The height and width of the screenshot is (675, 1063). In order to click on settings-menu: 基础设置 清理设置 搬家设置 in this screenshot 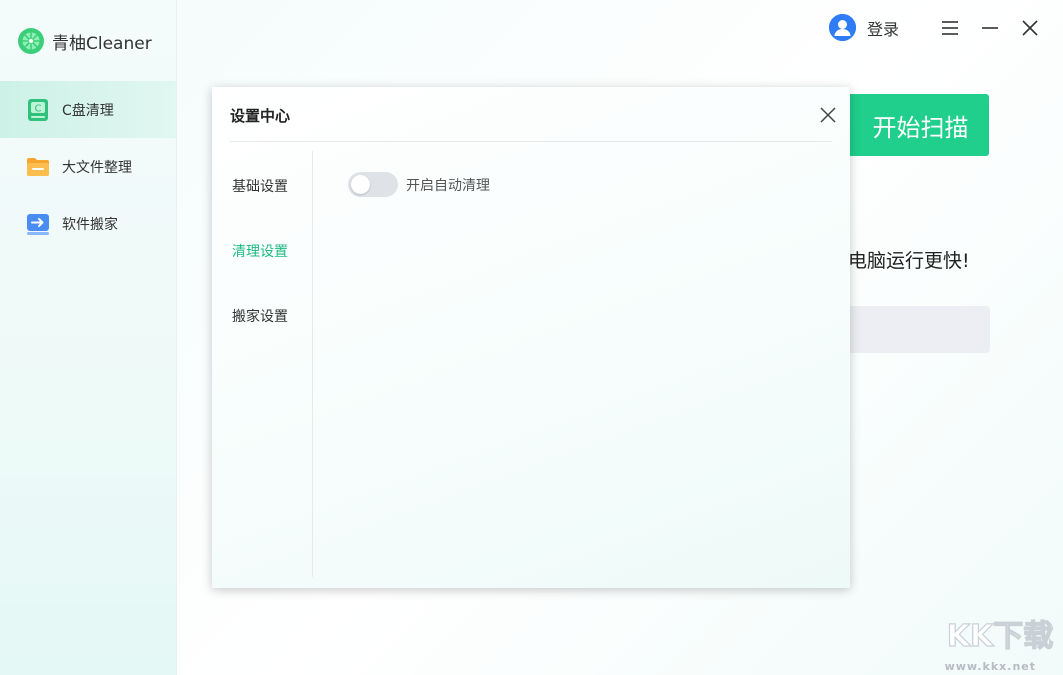, I will do `click(260, 273)`.